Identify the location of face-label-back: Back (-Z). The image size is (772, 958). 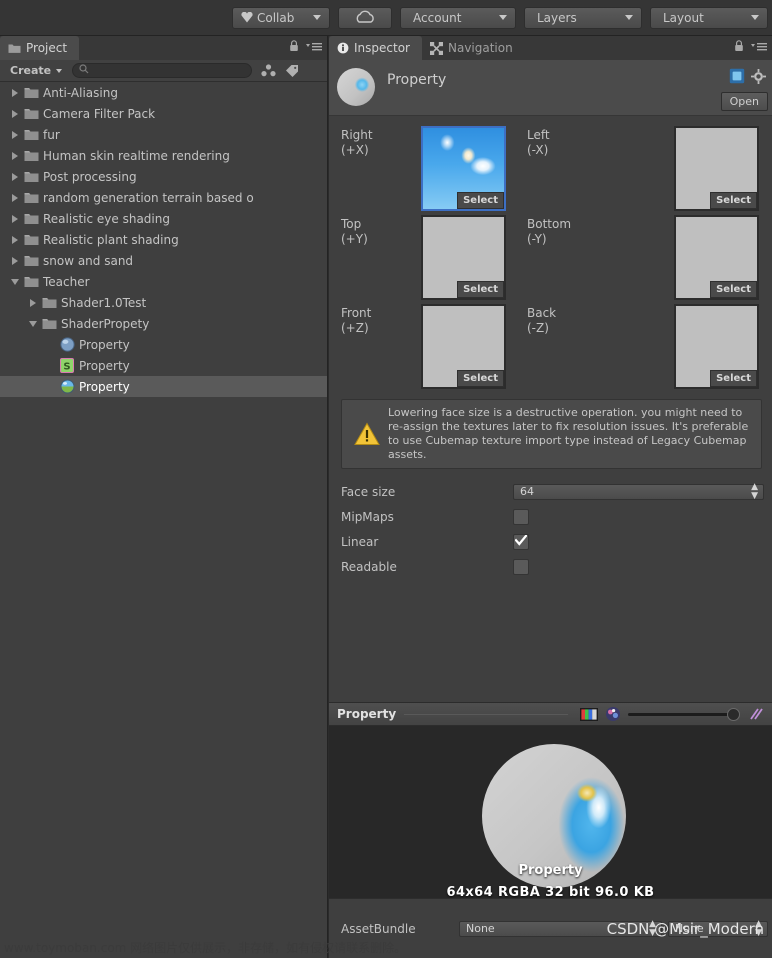
(542, 320).